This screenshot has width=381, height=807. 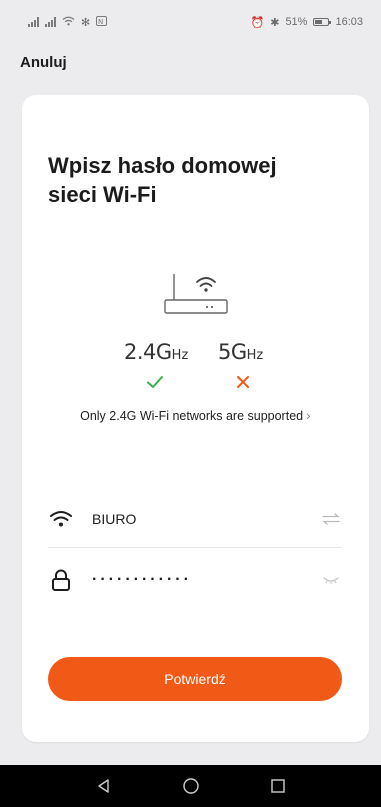 I want to click on clock: 16:03, so click(x=349, y=22).